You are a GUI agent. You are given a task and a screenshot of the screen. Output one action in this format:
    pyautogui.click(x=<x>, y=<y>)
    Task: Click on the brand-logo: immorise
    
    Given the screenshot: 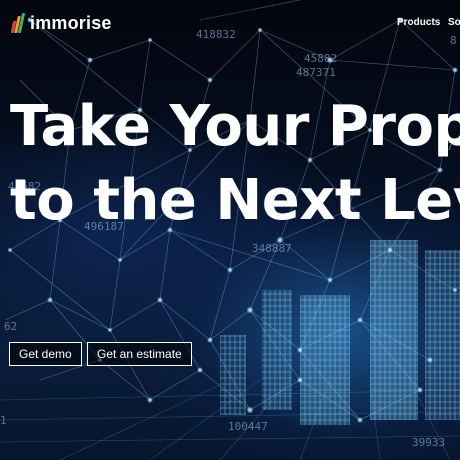 What is the action you would take?
    pyautogui.click(x=61, y=23)
    